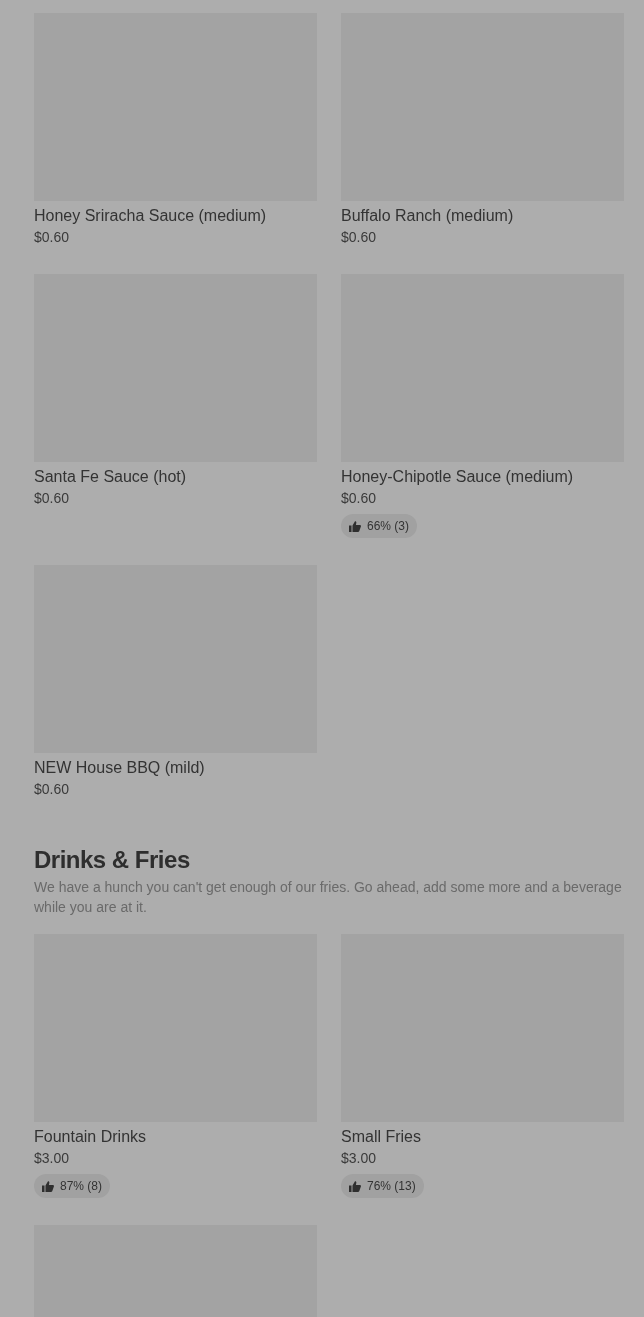  Describe the element at coordinates (379, 526) in the screenshot. I see `rating-badge: 66% (3)` at that location.